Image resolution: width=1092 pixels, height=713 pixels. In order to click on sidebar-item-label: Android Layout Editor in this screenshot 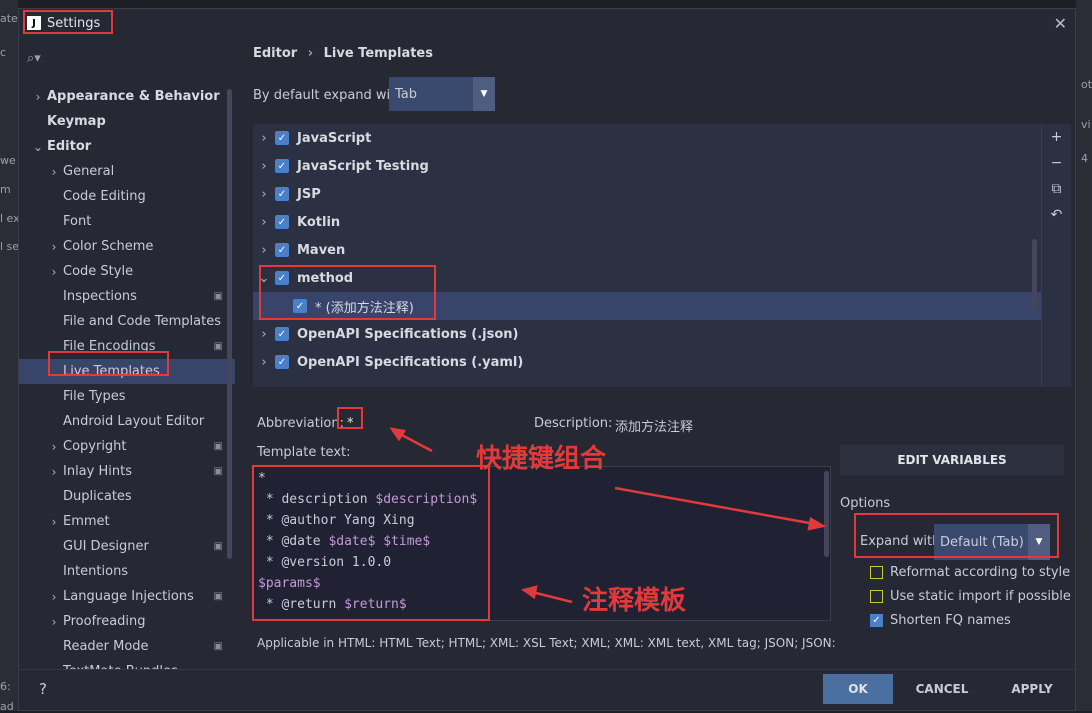, I will do `click(134, 421)`.